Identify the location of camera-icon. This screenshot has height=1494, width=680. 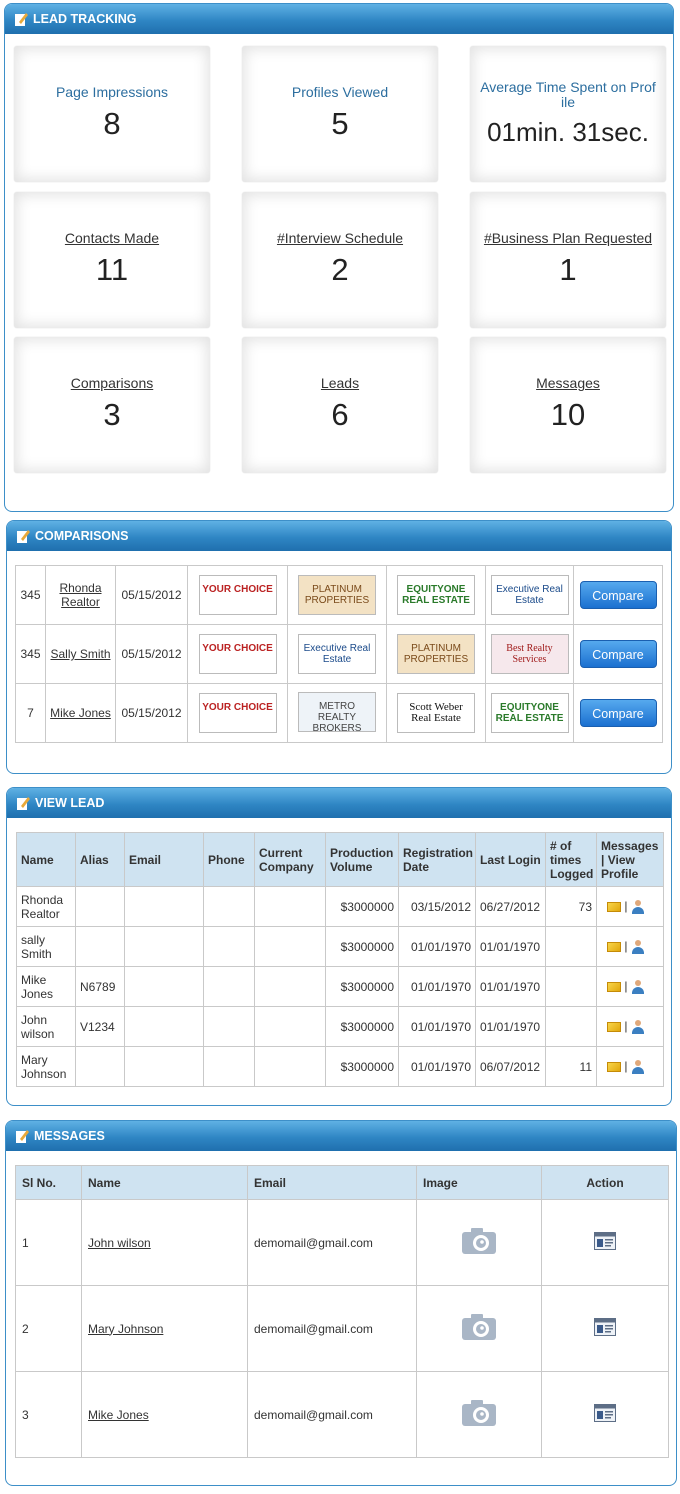
(479, 1327).